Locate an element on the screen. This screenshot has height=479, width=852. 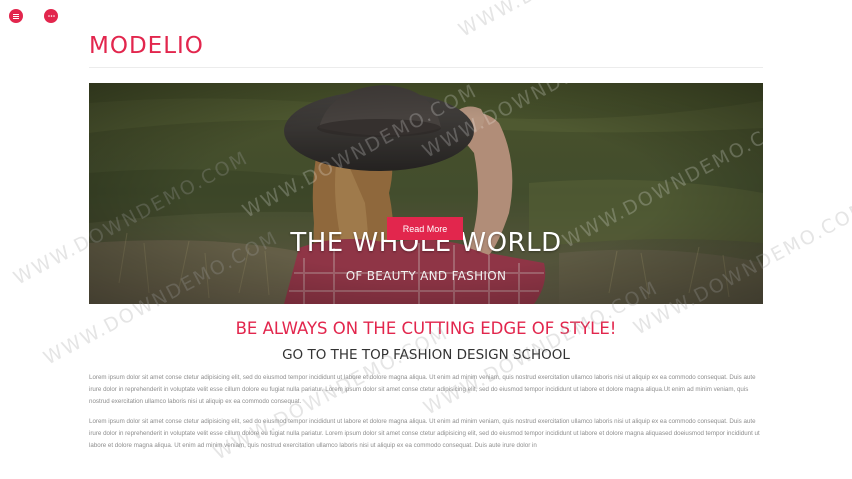
watermark-text: WWW.DOWNDEMO.COM is located at coordinates (576, 20).